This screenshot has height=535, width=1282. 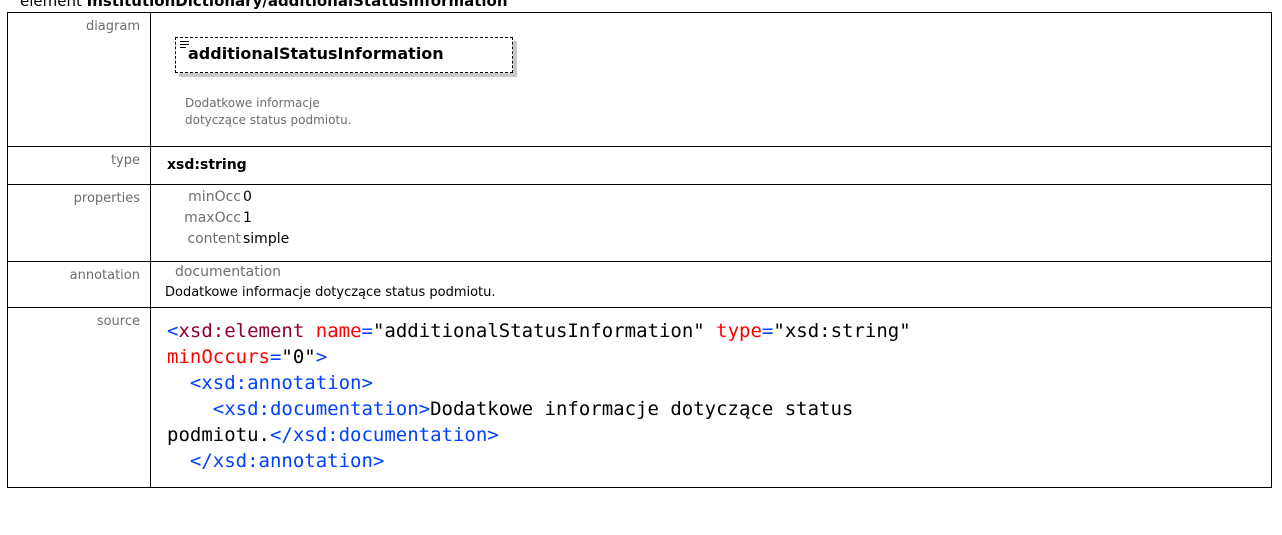 I want to click on type-row: type xsd:string, so click(x=639, y=165).